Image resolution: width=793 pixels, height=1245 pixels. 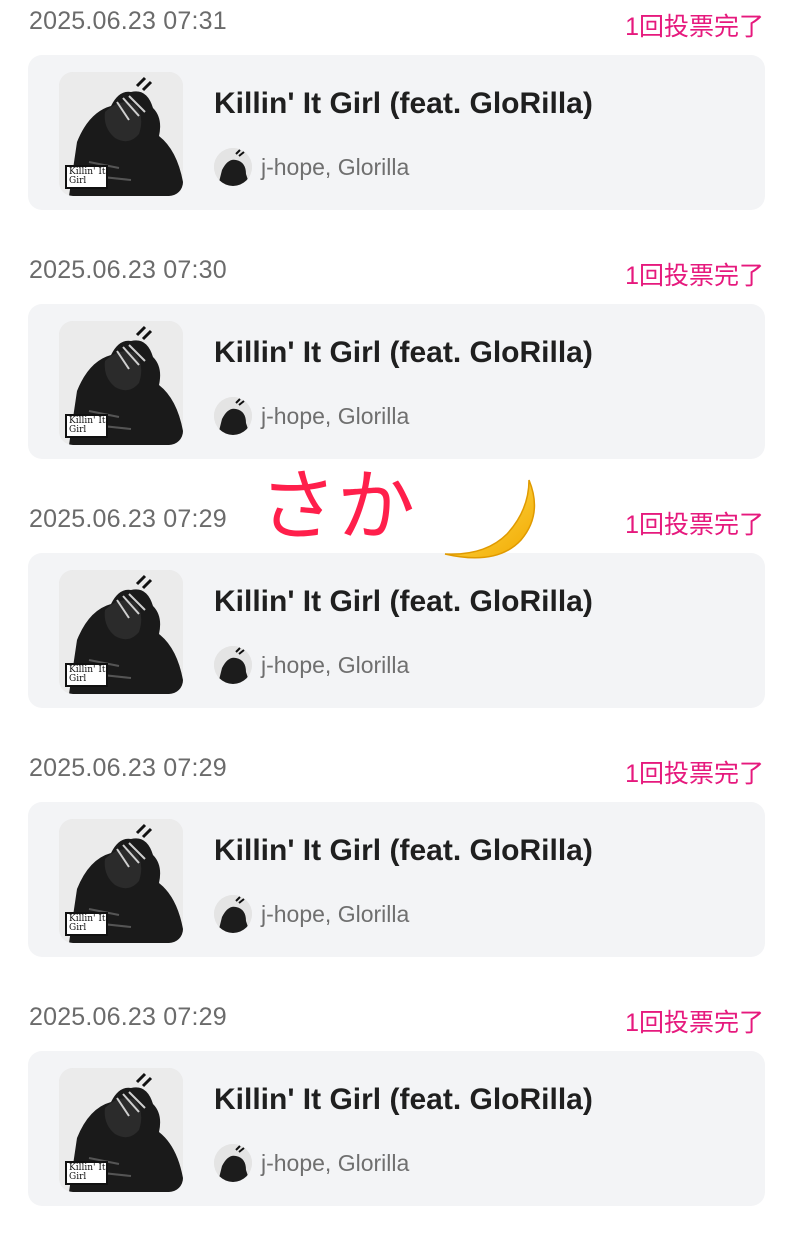 I want to click on overlay-handwritten-text: さか, so click(x=337, y=507).